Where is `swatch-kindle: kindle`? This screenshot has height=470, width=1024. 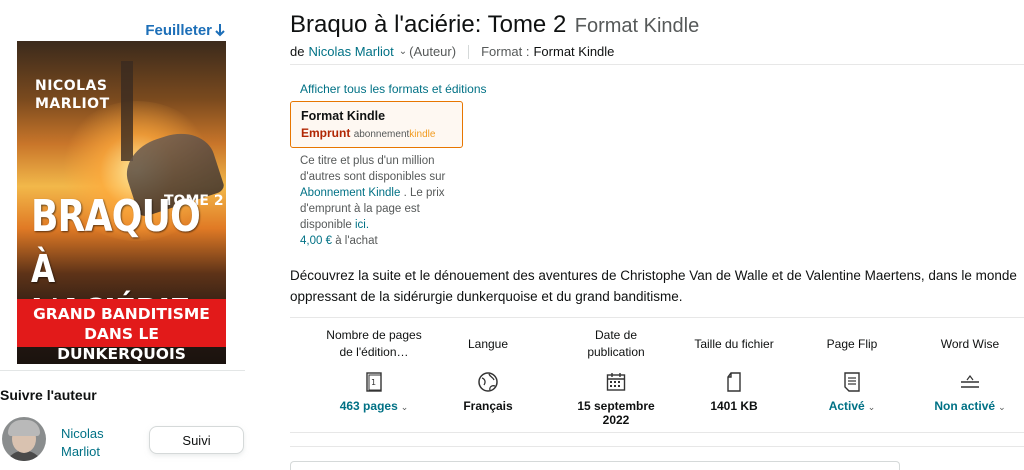
swatch-kindle: kindle is located at coordinates (422, 134).